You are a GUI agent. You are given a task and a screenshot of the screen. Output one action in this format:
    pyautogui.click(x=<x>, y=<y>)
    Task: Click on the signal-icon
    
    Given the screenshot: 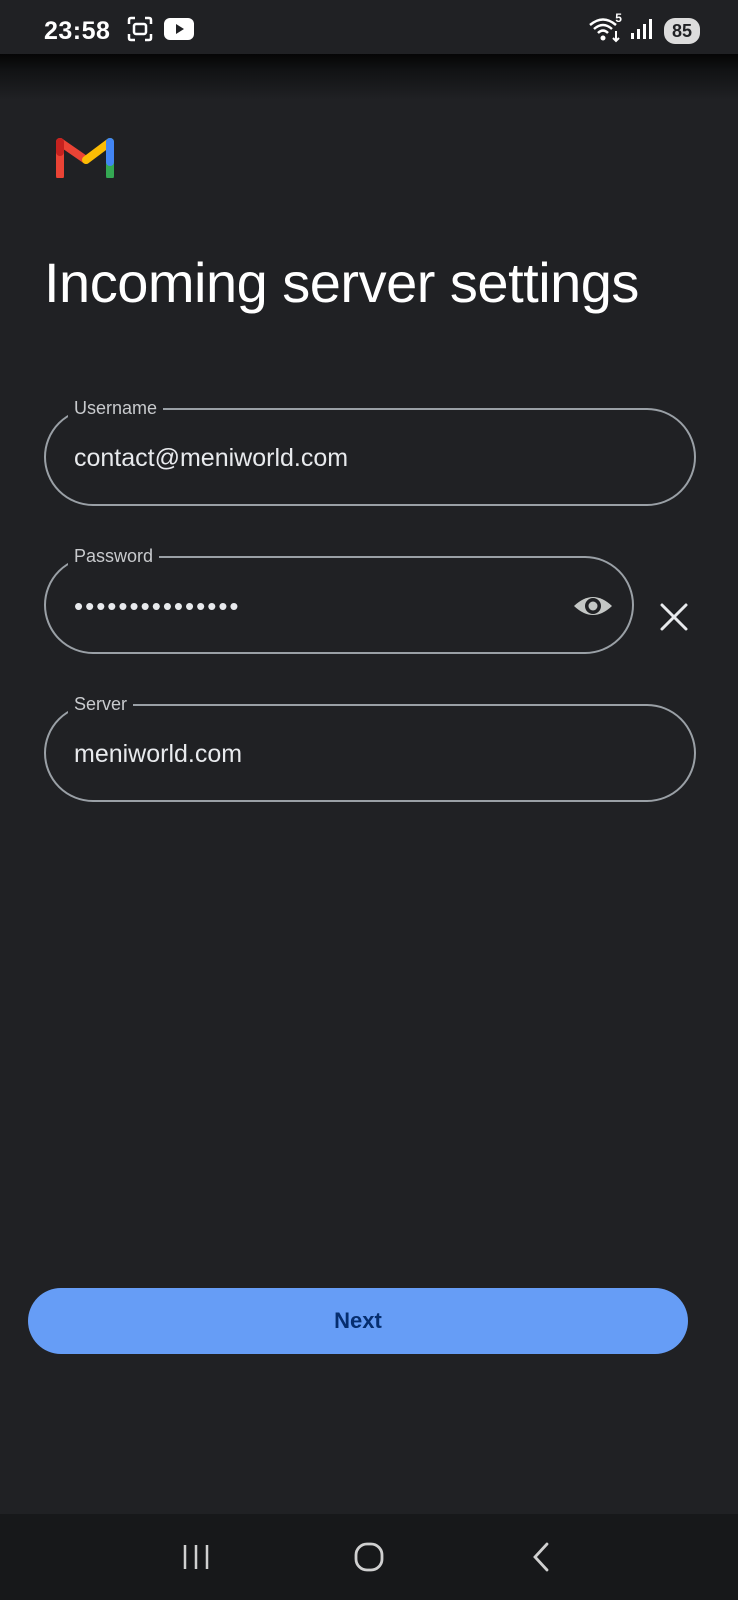 What is the action you would take?
    pyautogui.click(x=643, y=31)
    